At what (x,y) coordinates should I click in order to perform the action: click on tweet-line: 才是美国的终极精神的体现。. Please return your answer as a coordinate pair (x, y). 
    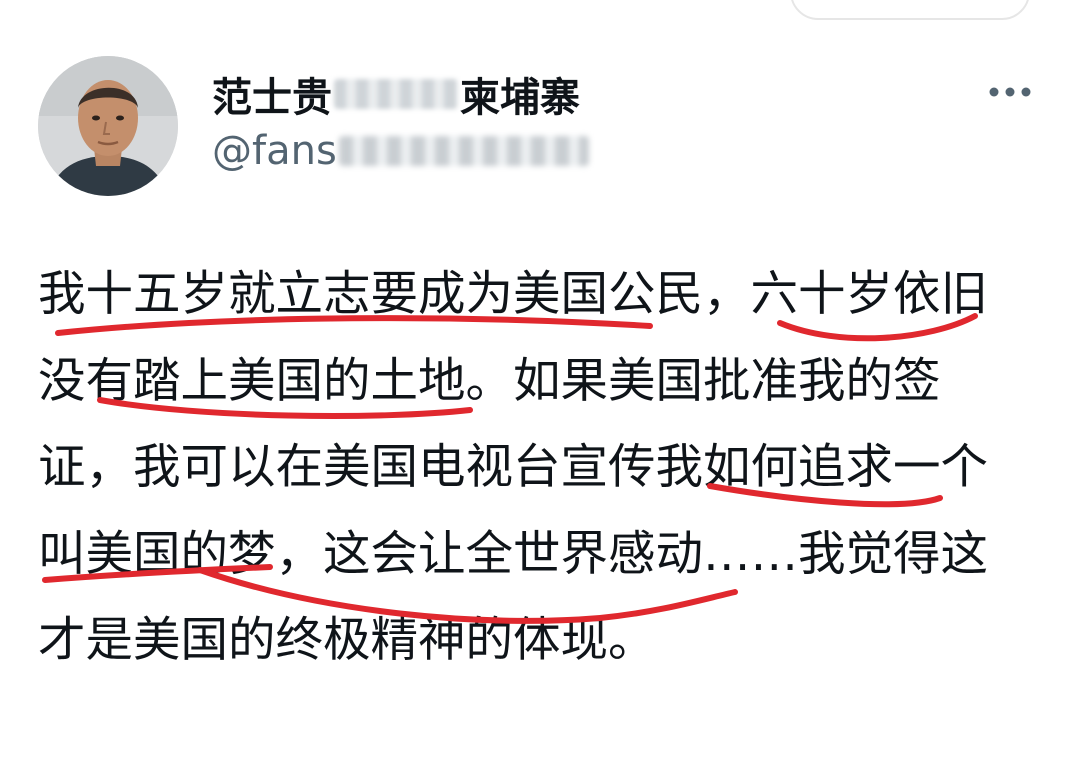
    Looking at the image, I should click on (347, 640).